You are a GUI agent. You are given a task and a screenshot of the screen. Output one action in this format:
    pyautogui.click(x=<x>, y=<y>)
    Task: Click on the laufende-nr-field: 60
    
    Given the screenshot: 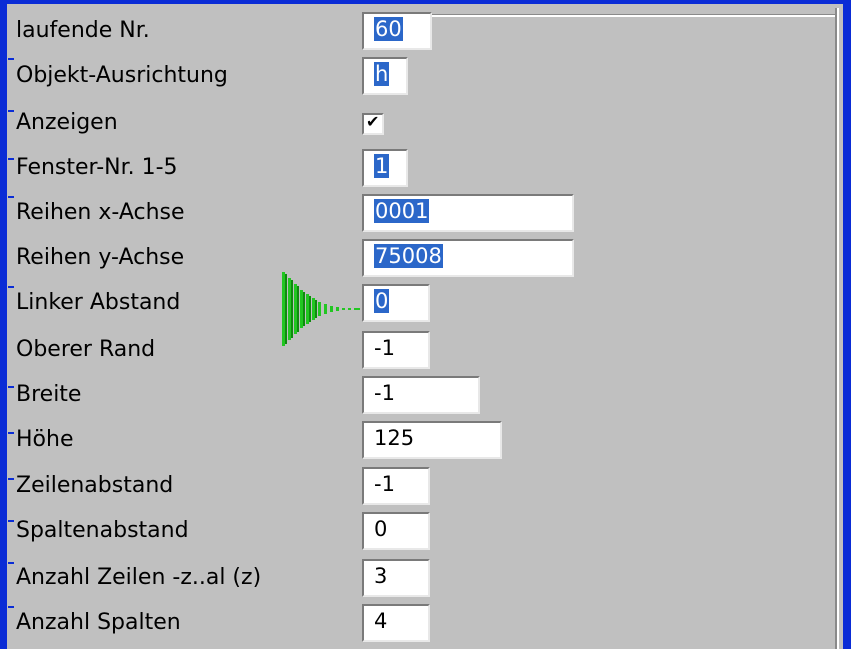 What is the action you would take?
    pyautogui.click(x=397, y=31)
    